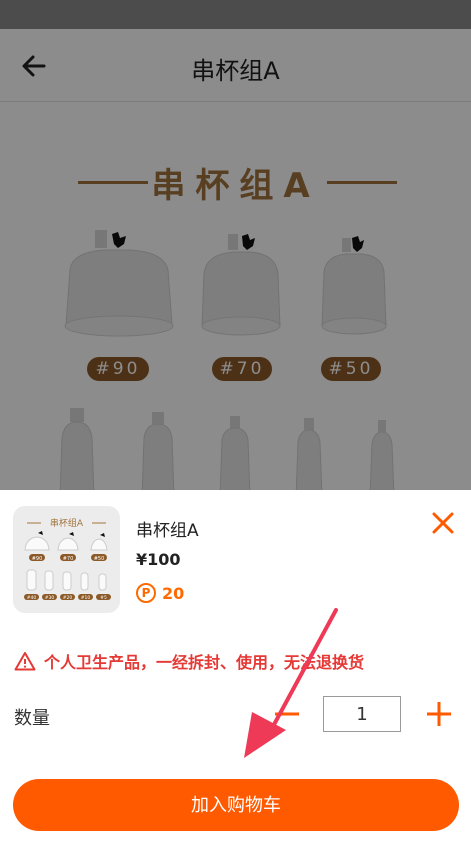 Image resolution: width=471 pixels, height=843 pixels. I want to click on points-icon: P, so click(146, 593).